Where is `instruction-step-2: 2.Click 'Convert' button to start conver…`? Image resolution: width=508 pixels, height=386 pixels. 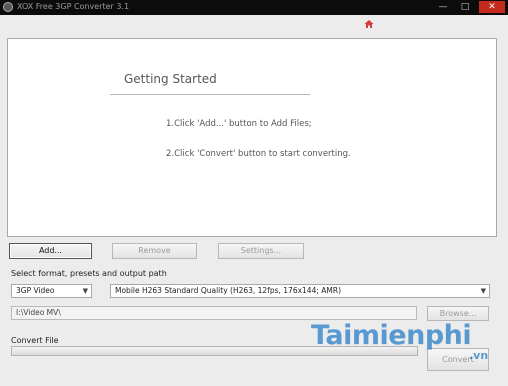
instruction-step-2: 2.Click 'Convert' button to start conver… is located at coordinates (258, 154).